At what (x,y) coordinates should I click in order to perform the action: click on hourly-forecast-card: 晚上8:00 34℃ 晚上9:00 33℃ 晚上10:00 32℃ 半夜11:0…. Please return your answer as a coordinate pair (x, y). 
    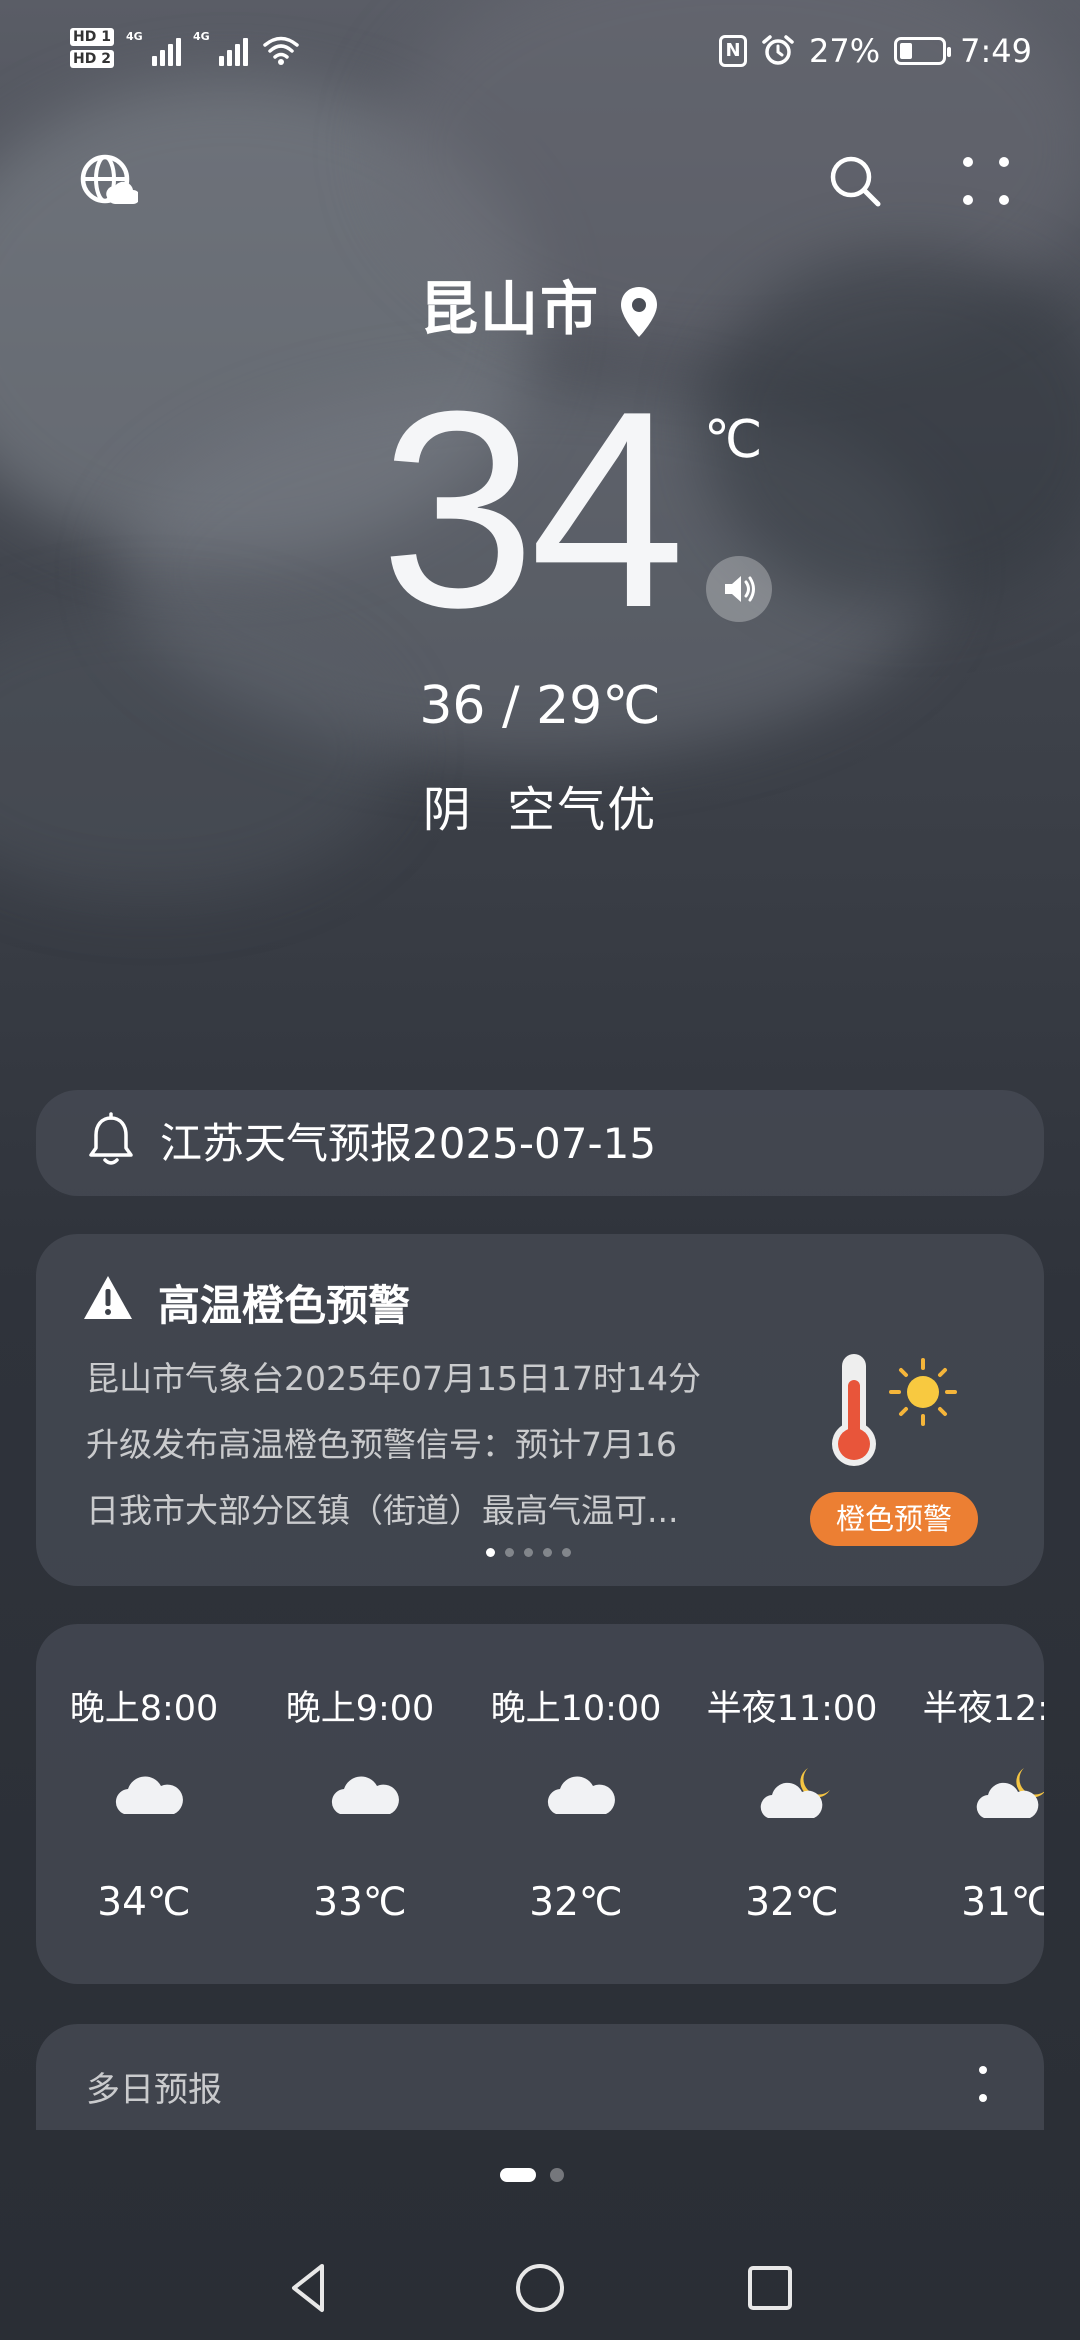
    Looking at the image, I should click on (540, 1804).